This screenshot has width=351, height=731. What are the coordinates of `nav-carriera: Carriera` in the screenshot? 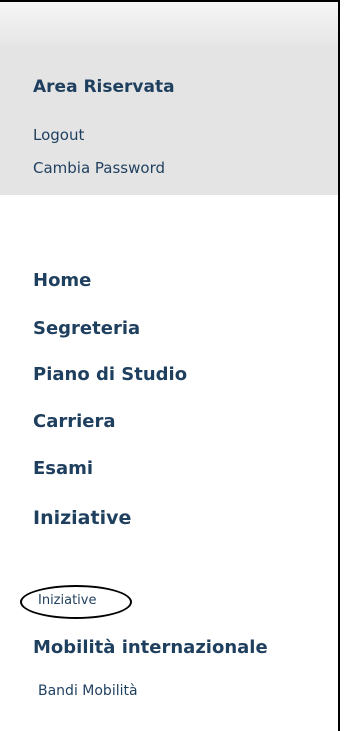 It's located at (74, 421).